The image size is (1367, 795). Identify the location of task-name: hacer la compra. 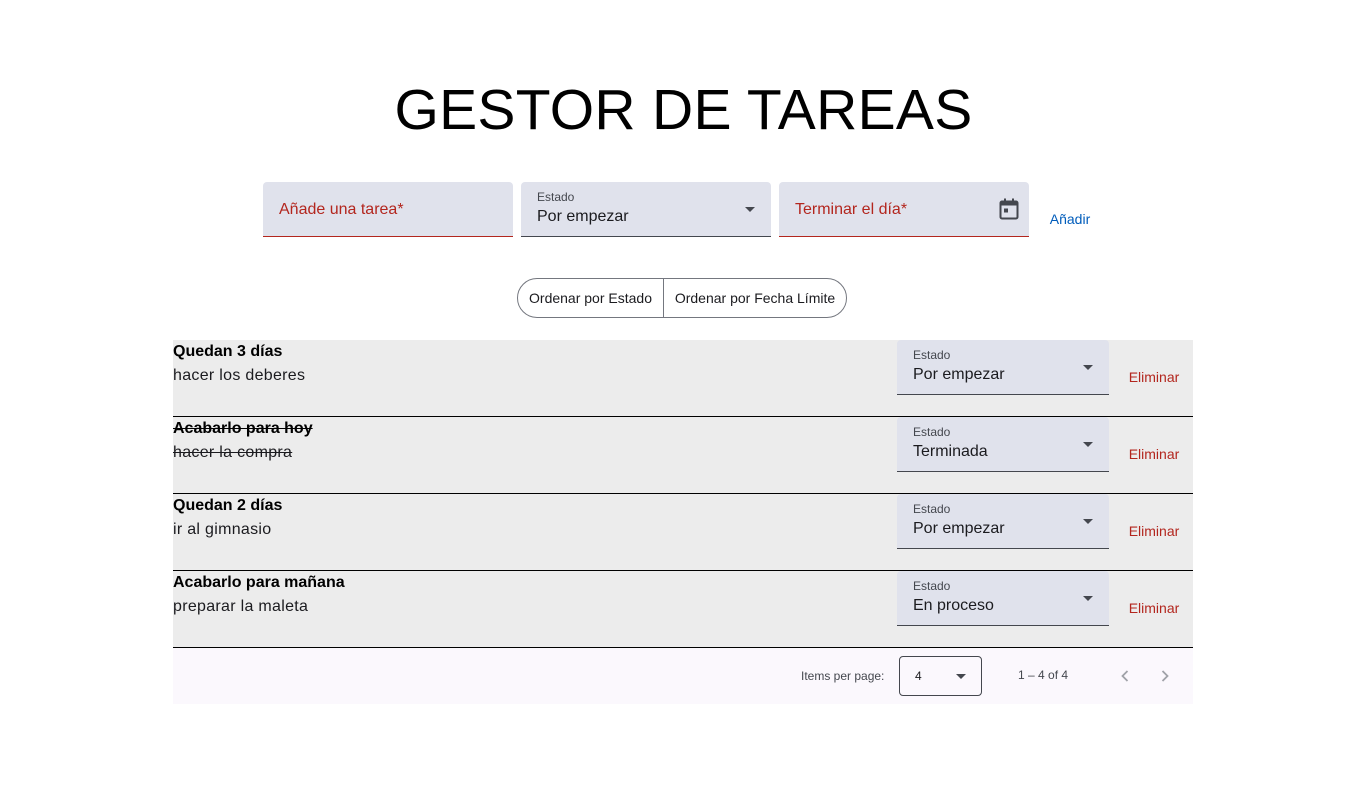
(233, 452).